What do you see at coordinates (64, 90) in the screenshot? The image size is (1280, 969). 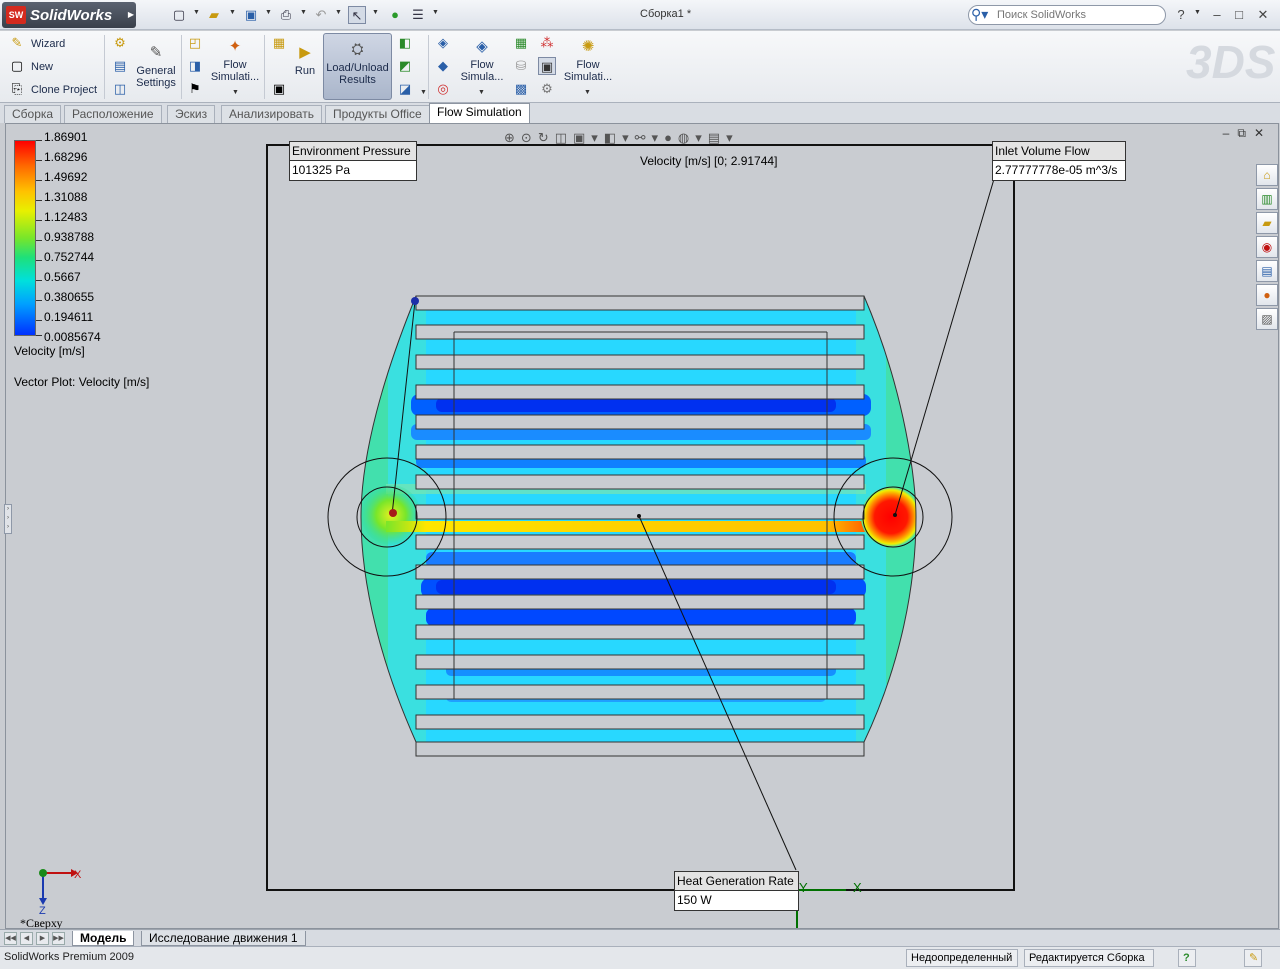 I see `clone-project-button: Clone Project` at bounding box center [64, 90].